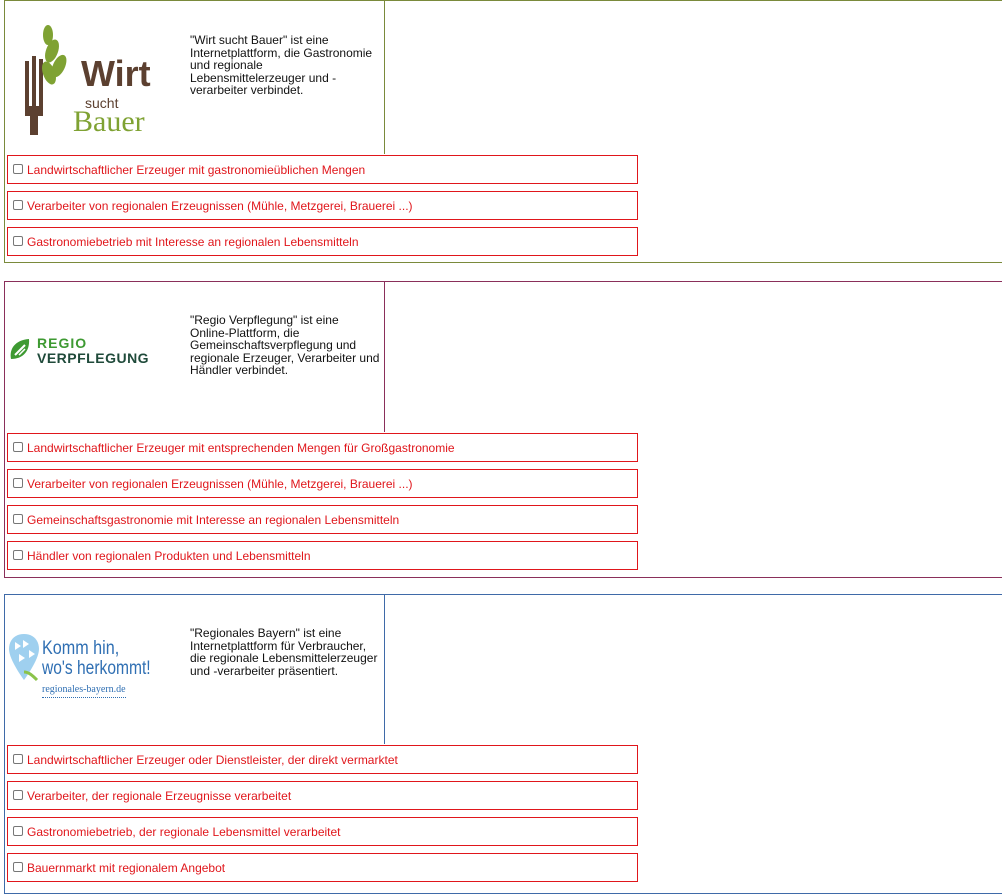  What do you see at coordinates (126, 867) in the screenshot?
I see `option-label: Bauernmarkt mit regionalem Angebot` at bounding box center [126, 867].